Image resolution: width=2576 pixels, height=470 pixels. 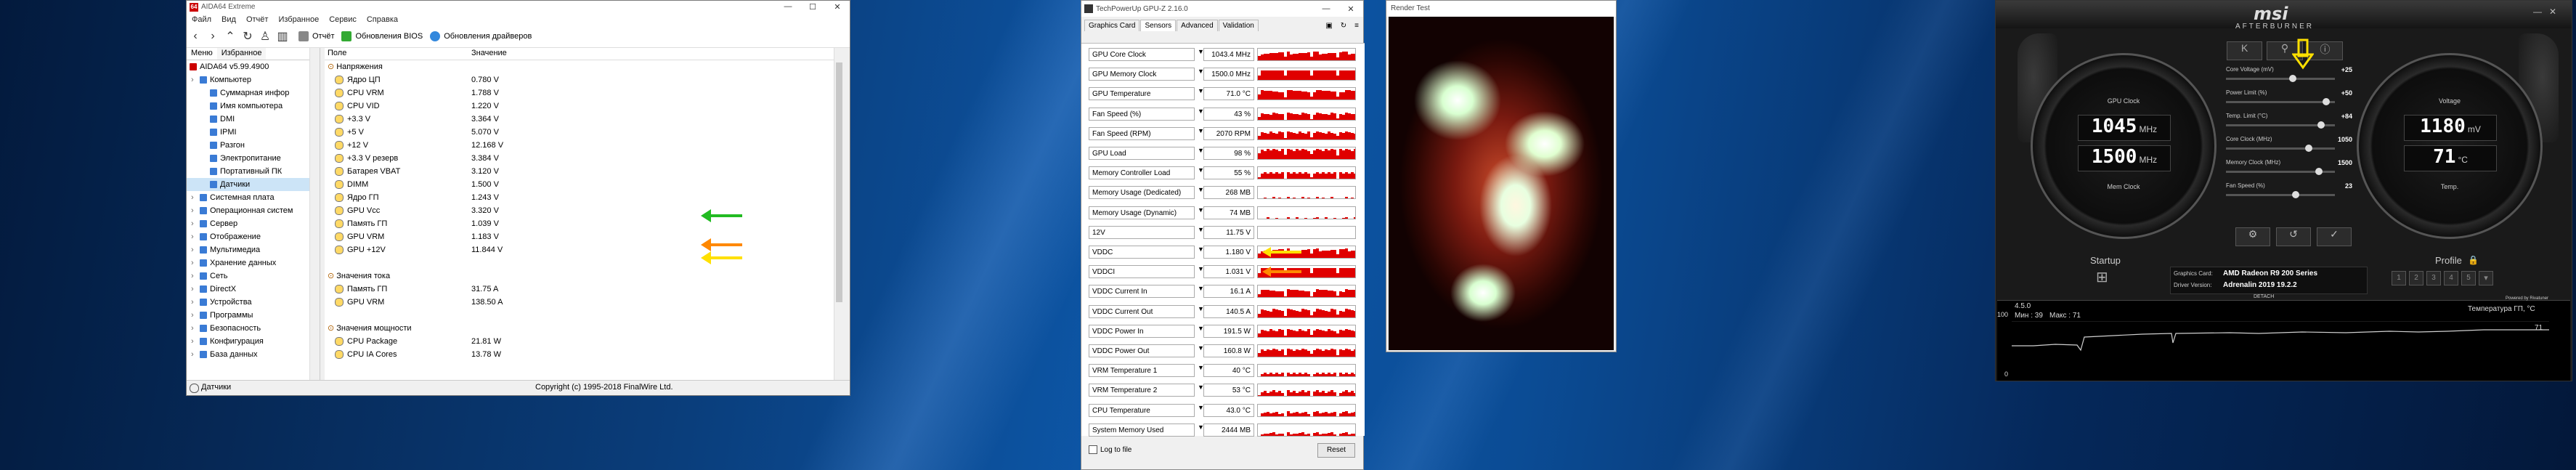 What do you see at coordinates (584, 210) in the screenshot?
I see `property-row: GPU Vcc 3.320 V` at bounding box center [584, 210].